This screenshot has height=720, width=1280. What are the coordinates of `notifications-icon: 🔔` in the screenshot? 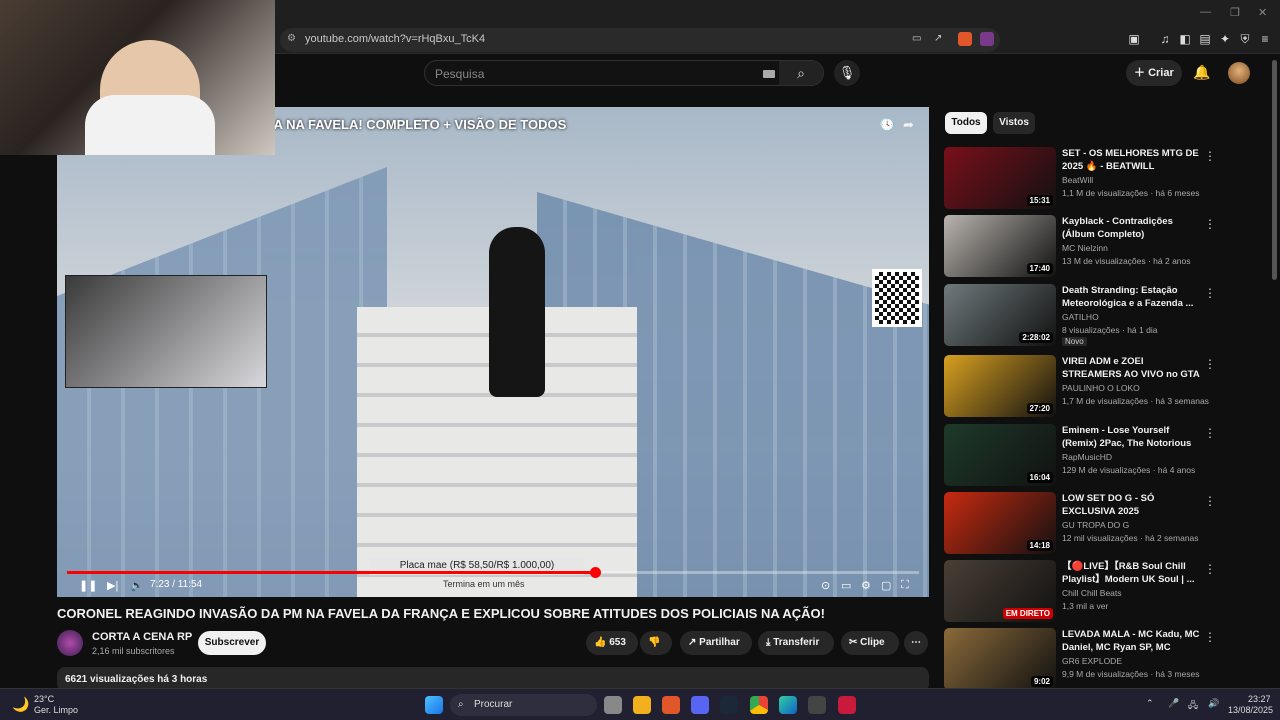 It's located at (1201, 72).